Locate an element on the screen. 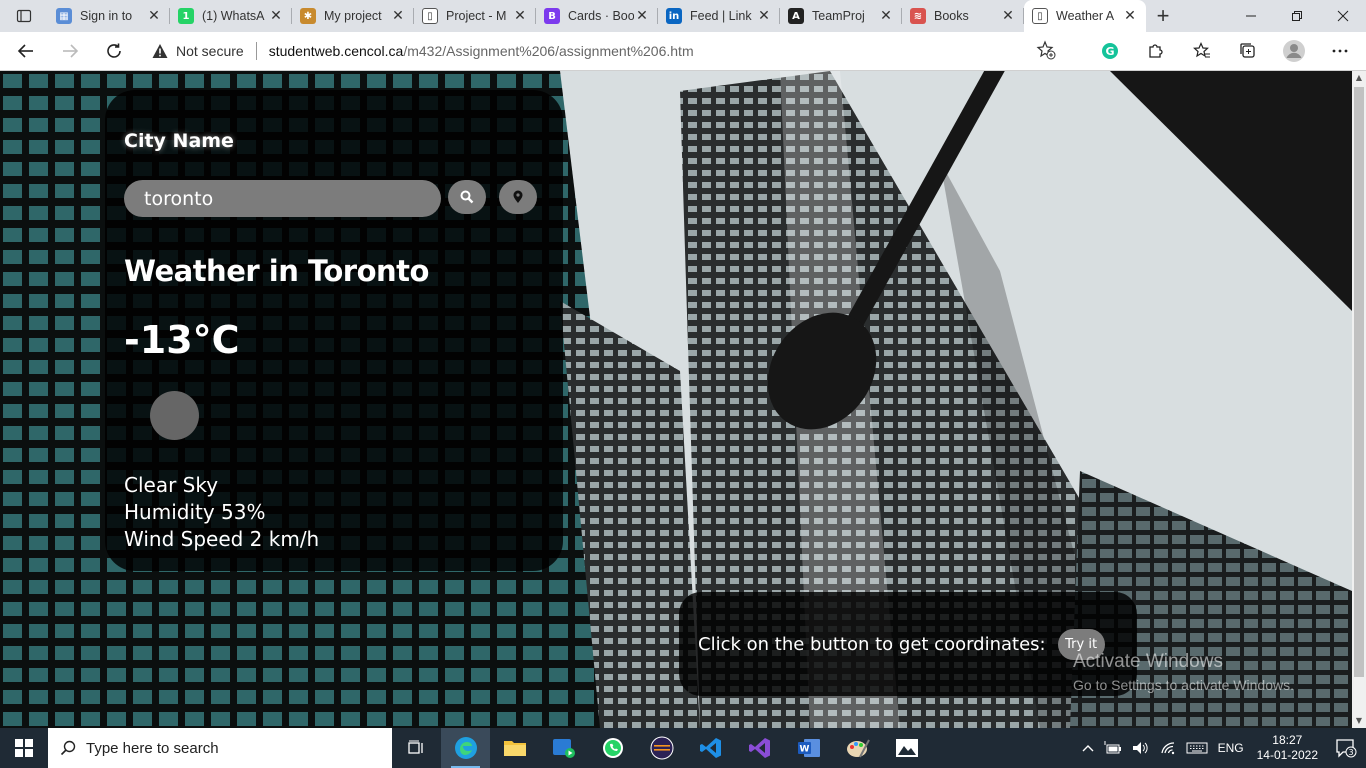 The height and width of the screenshot is (768, 1366). notification-count: 3 is located at coordinates (1350, 752).